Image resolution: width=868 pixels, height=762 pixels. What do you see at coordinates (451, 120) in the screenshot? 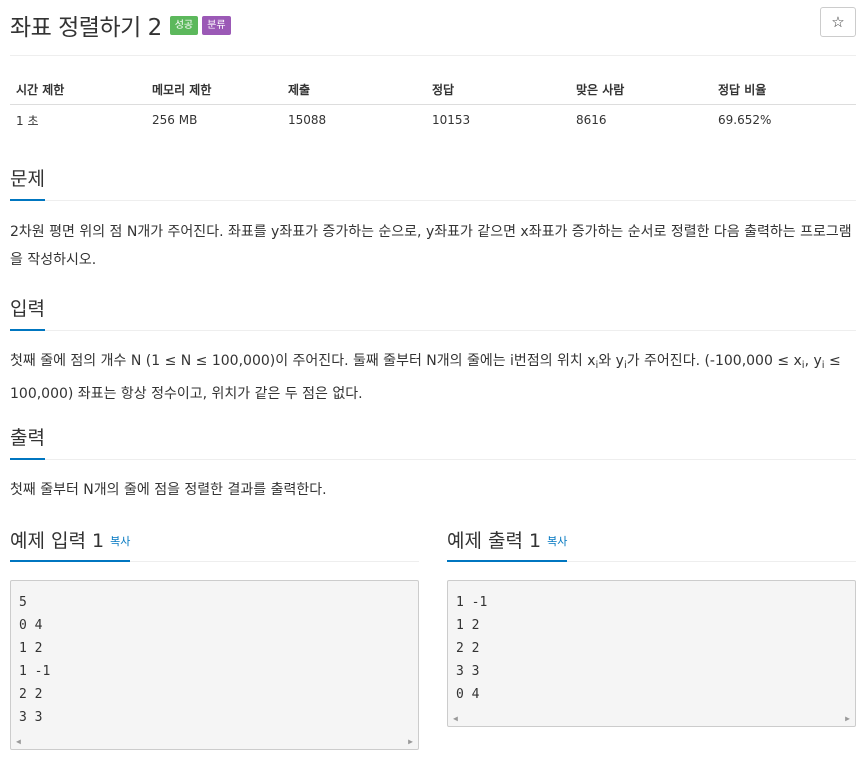
I see `info-value-accepted: 10153` at bounding box center [451, 120].